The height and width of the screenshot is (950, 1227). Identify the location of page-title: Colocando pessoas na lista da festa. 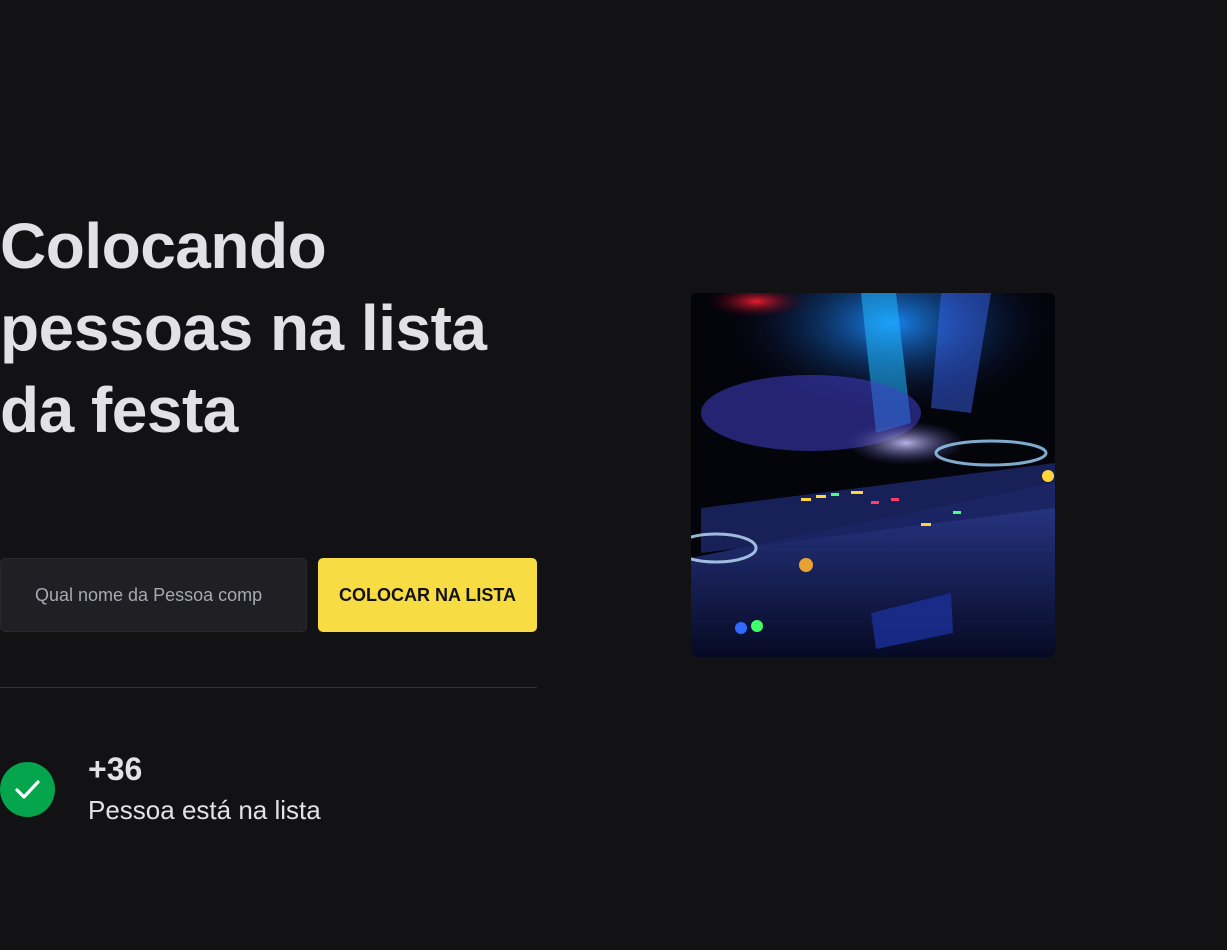
(268, 328).